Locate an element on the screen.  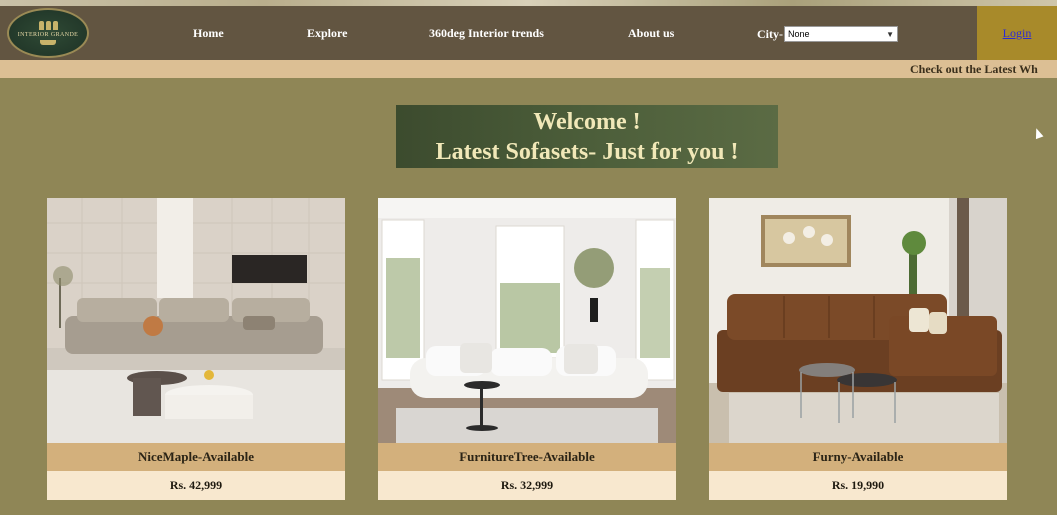
announcement-marquee: Check out the Latest Wh is located at coordinates (528, 69).